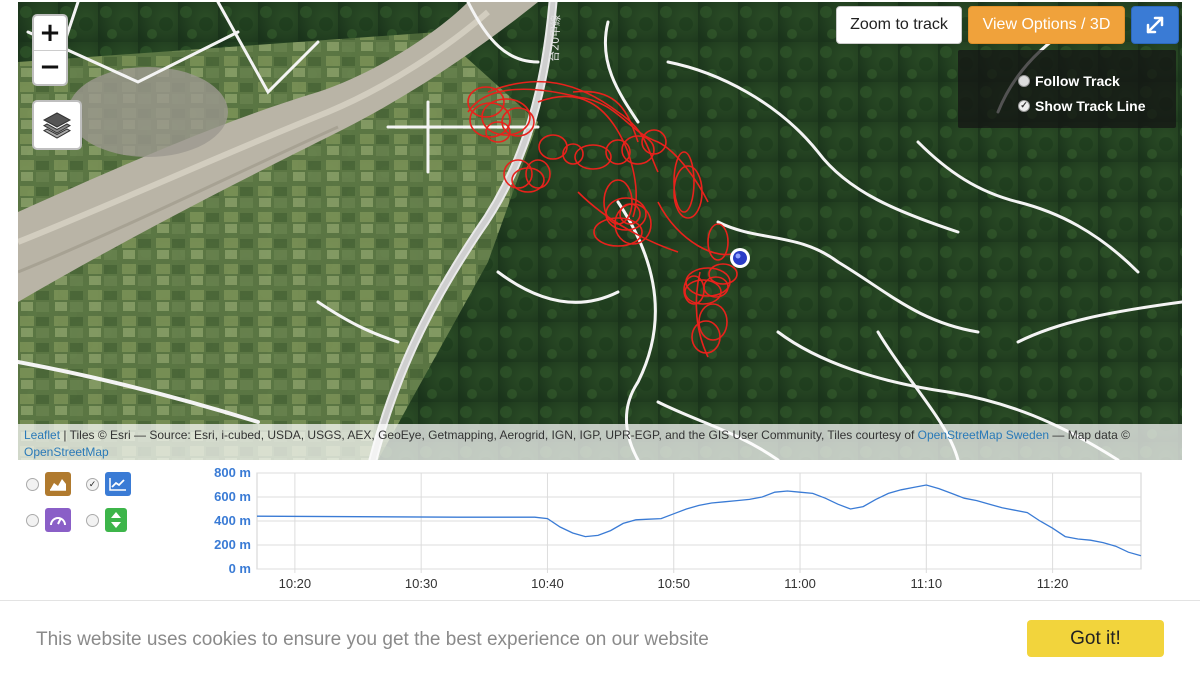  I want to click on chart-grid, so click(699, 522).